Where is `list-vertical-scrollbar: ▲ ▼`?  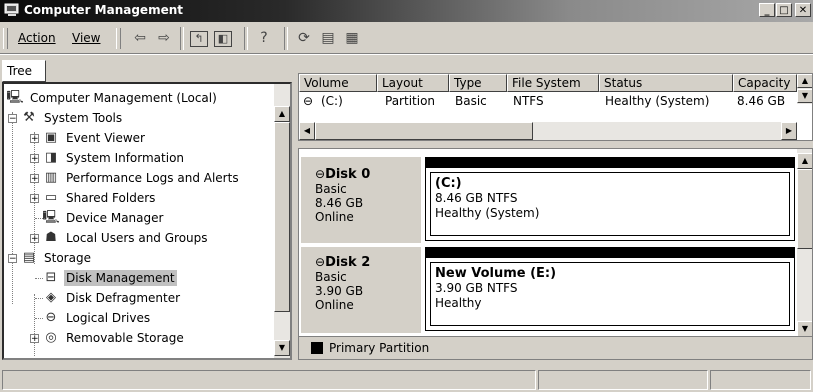
list-vertical-scrollbar: ▲ ▼ is located at coordinates (804, 89).